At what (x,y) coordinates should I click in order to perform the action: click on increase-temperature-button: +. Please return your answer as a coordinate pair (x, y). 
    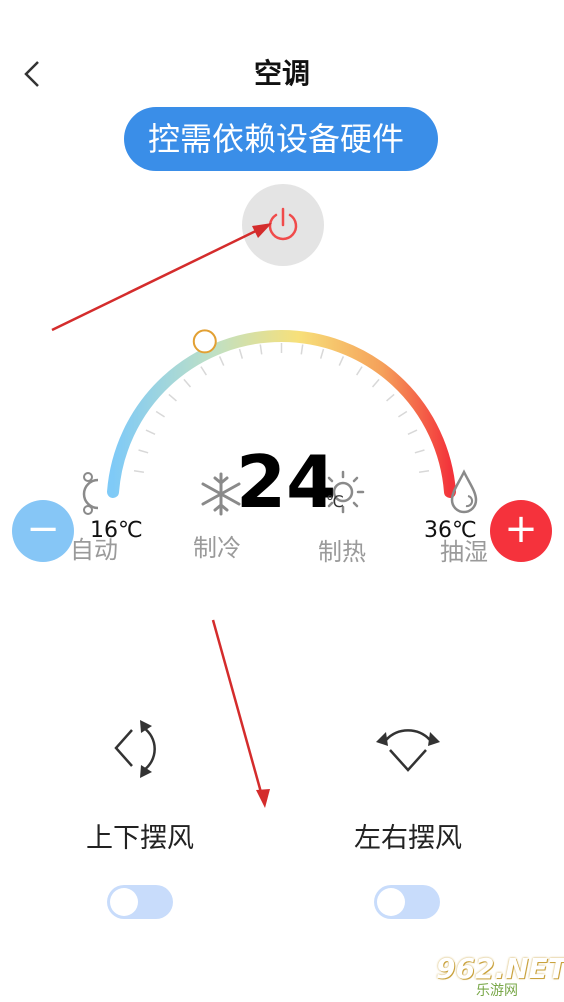
    Looking at the image, I should click on (521, 531).